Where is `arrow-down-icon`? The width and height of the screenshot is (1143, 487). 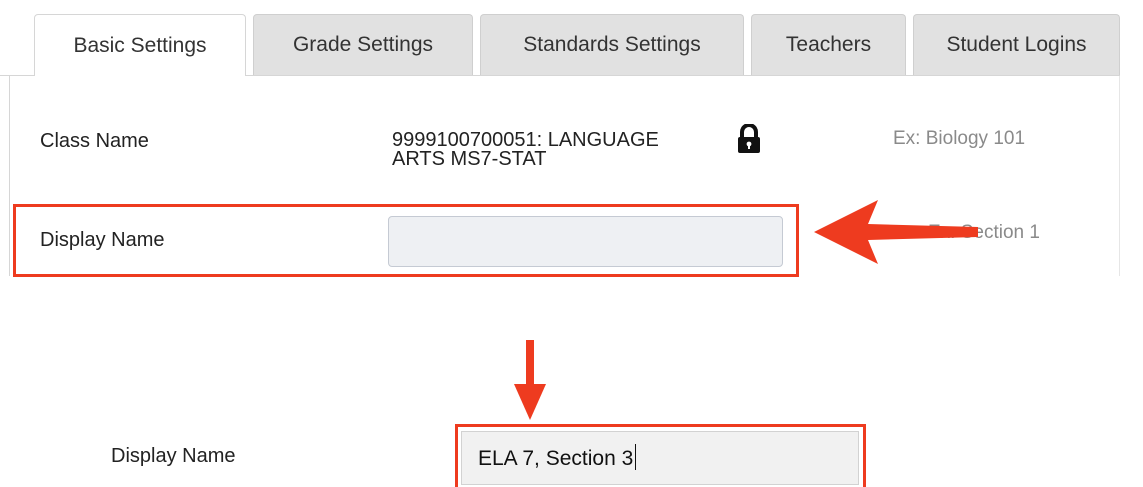 arrow-down-icon is located at coordinates (530, 380).